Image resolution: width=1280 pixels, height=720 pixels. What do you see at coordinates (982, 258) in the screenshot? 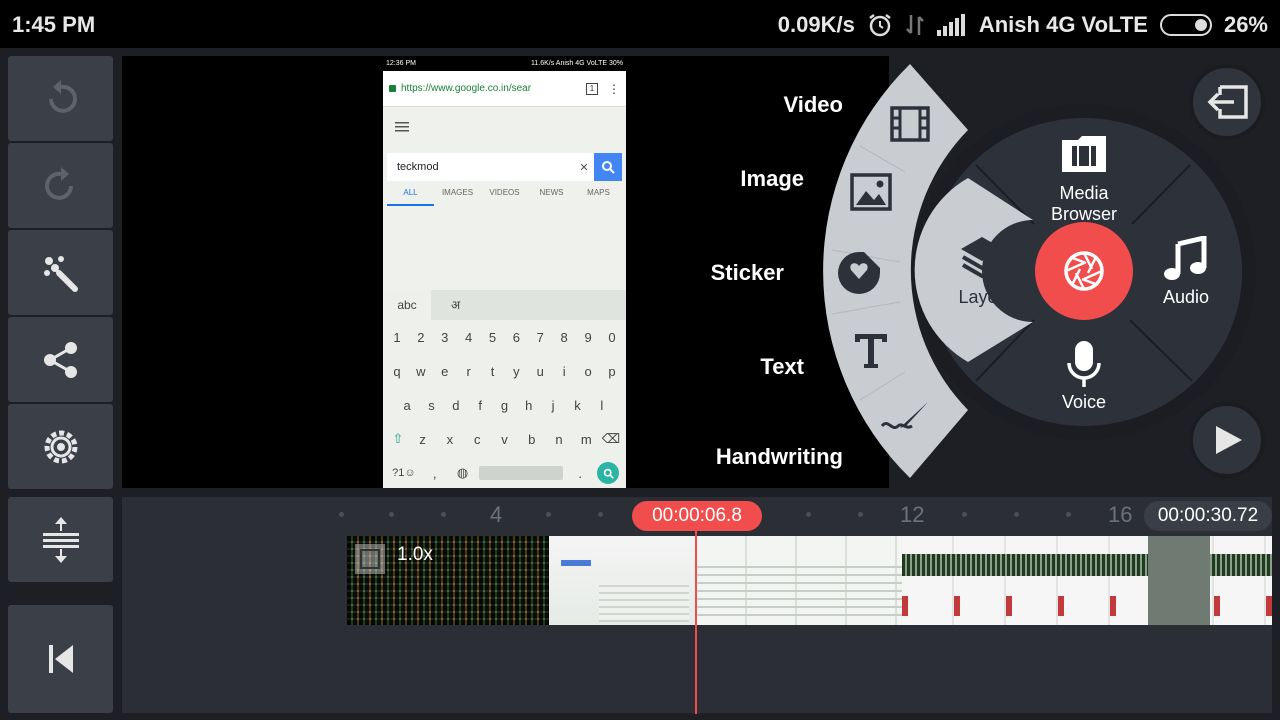
I see `layer-icon` at bounding box center [982, 258].